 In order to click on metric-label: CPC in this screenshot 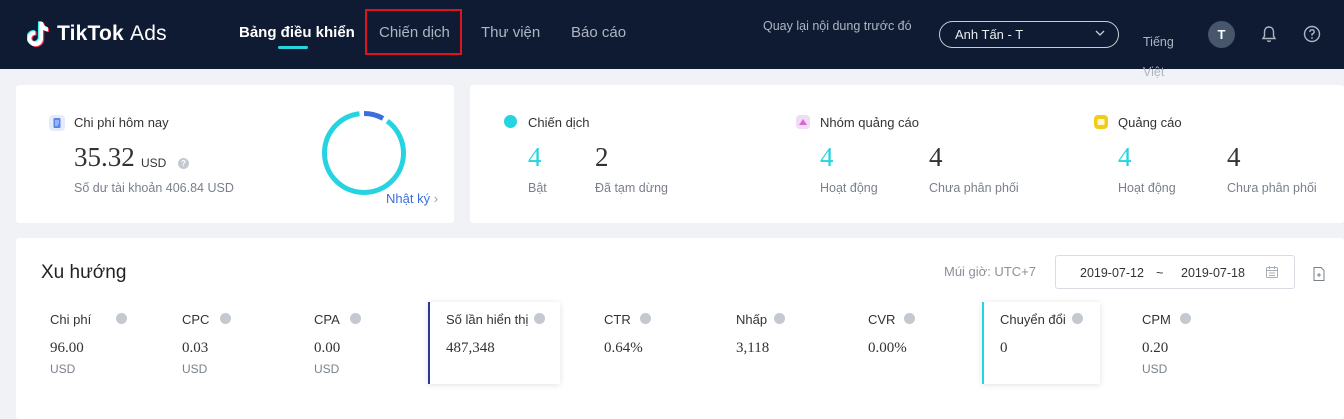, I will do `click(196, 319)`.